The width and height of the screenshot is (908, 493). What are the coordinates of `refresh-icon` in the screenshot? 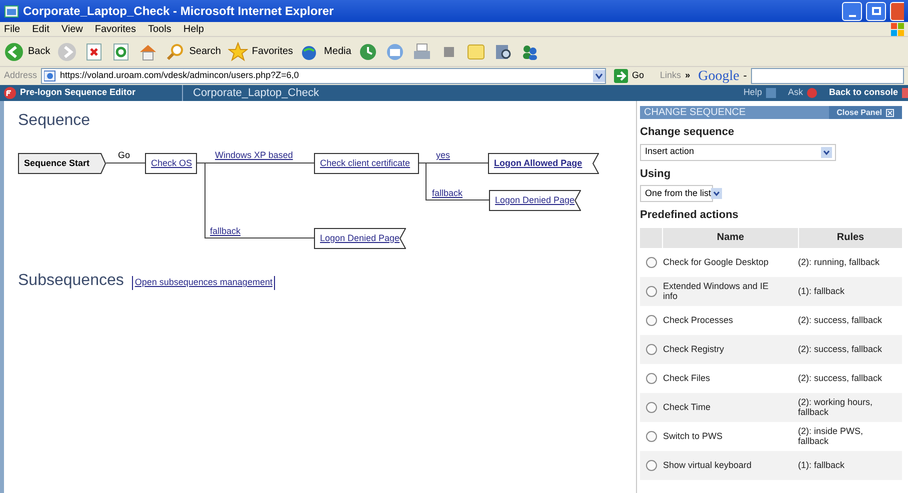 It's located at (121, 52).